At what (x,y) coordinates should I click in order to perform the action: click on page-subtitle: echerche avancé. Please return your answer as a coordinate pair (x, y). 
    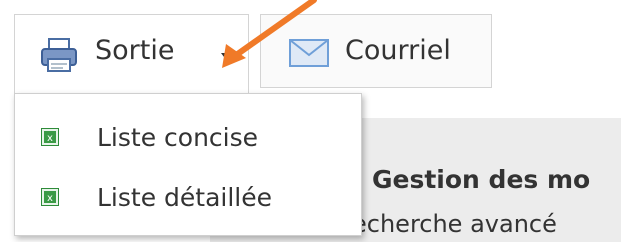
    Looking at the image, I should click on (454, 224).